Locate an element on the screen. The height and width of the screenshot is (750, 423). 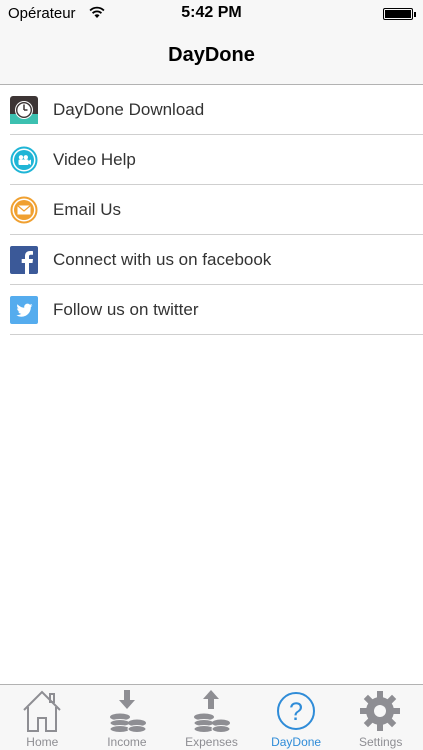
status-bar: Opérateur 5:42 PM is located at coordinates (211, 14).